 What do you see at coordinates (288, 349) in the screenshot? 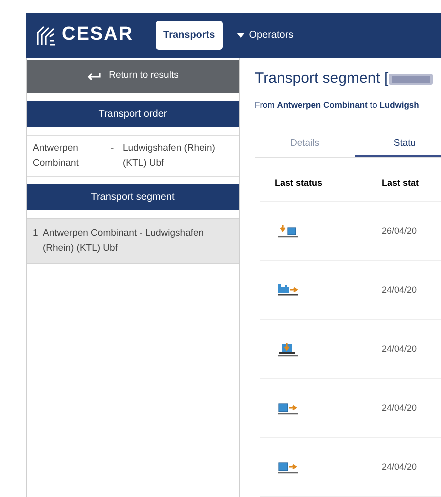
I see `wagon-load-icon` at bounding box center [288, 349].